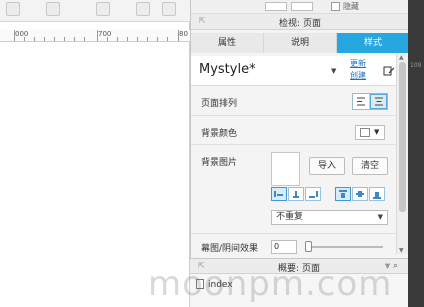  I want to click on panel-top-strip: 隐藏, so click(300, 7).